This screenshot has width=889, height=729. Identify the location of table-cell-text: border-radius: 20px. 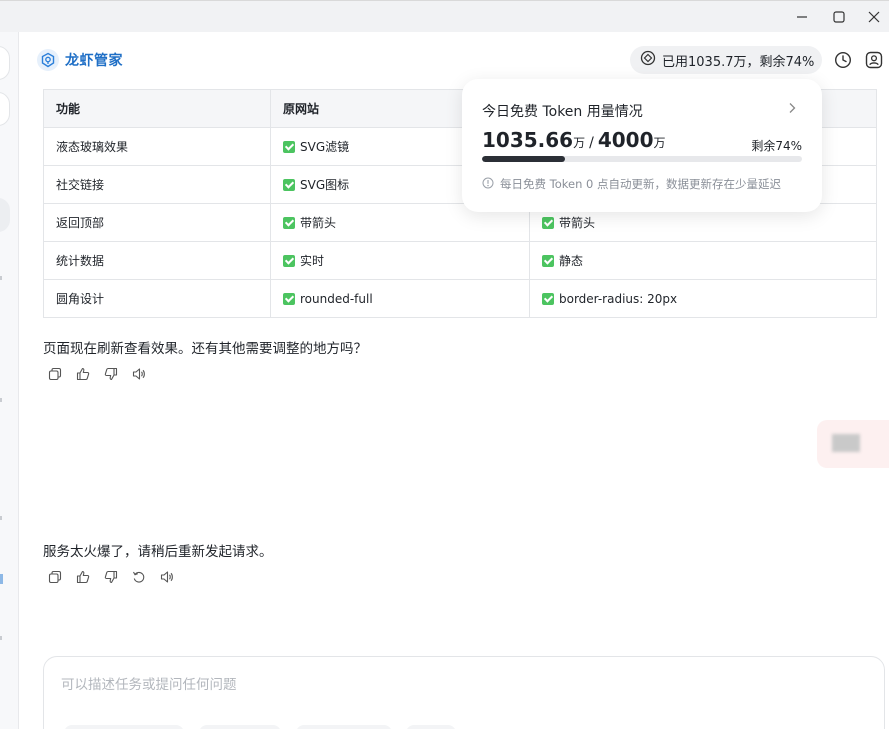
(618, 298).